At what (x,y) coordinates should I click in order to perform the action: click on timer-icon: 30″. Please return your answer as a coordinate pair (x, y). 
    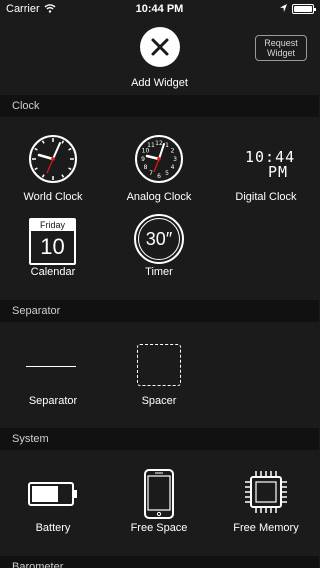
    Looking at the image, I should click on (159, 239).